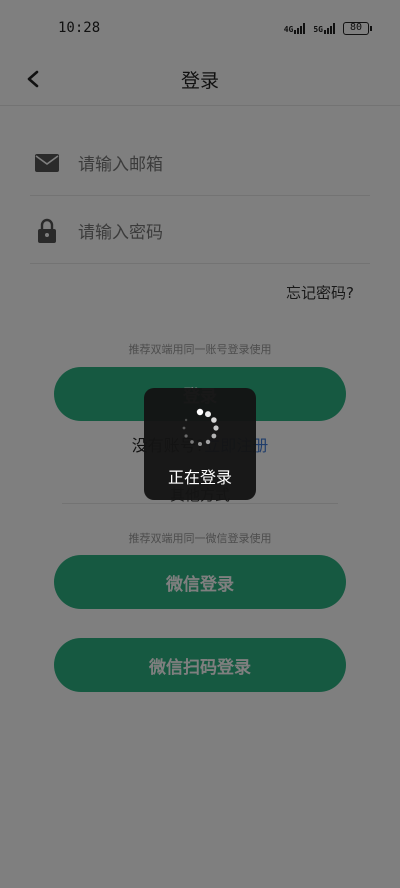 This screenshot has width=400, height=888. I want to click on loading-text: 正在登录, so click(199, 477).